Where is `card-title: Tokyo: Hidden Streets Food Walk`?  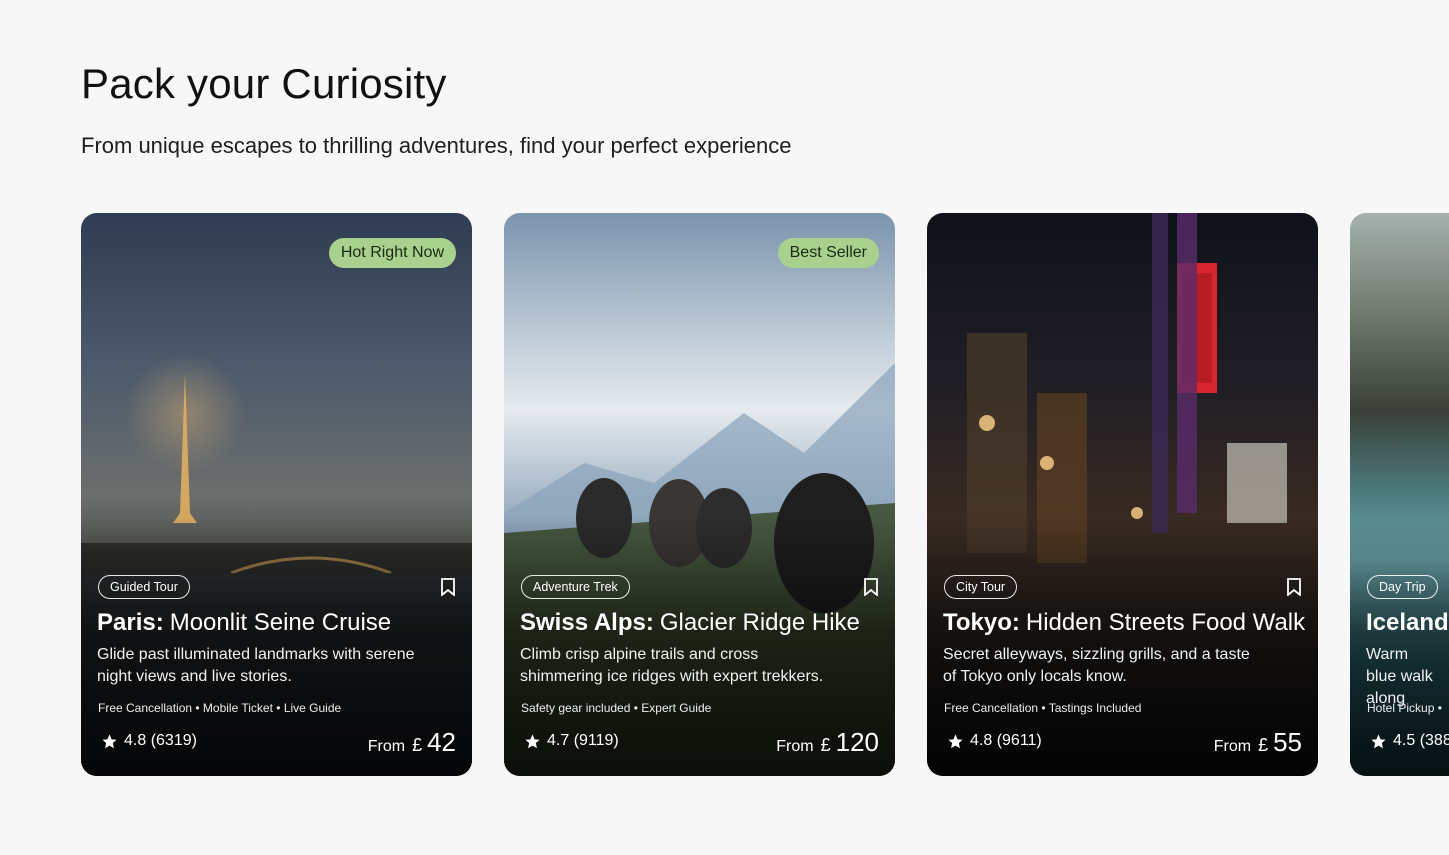 card-title: Tokyo: Hidden Streets Food Walk is located at coordinates (1124, 623).